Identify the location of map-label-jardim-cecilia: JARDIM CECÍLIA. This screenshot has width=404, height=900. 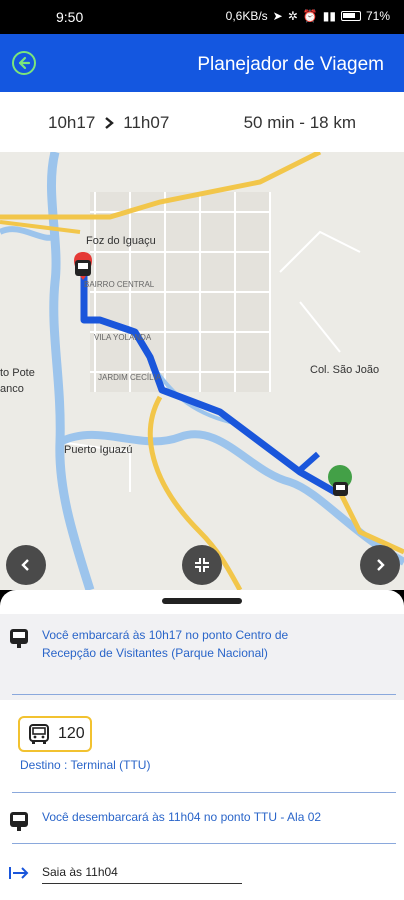
(130, 377).